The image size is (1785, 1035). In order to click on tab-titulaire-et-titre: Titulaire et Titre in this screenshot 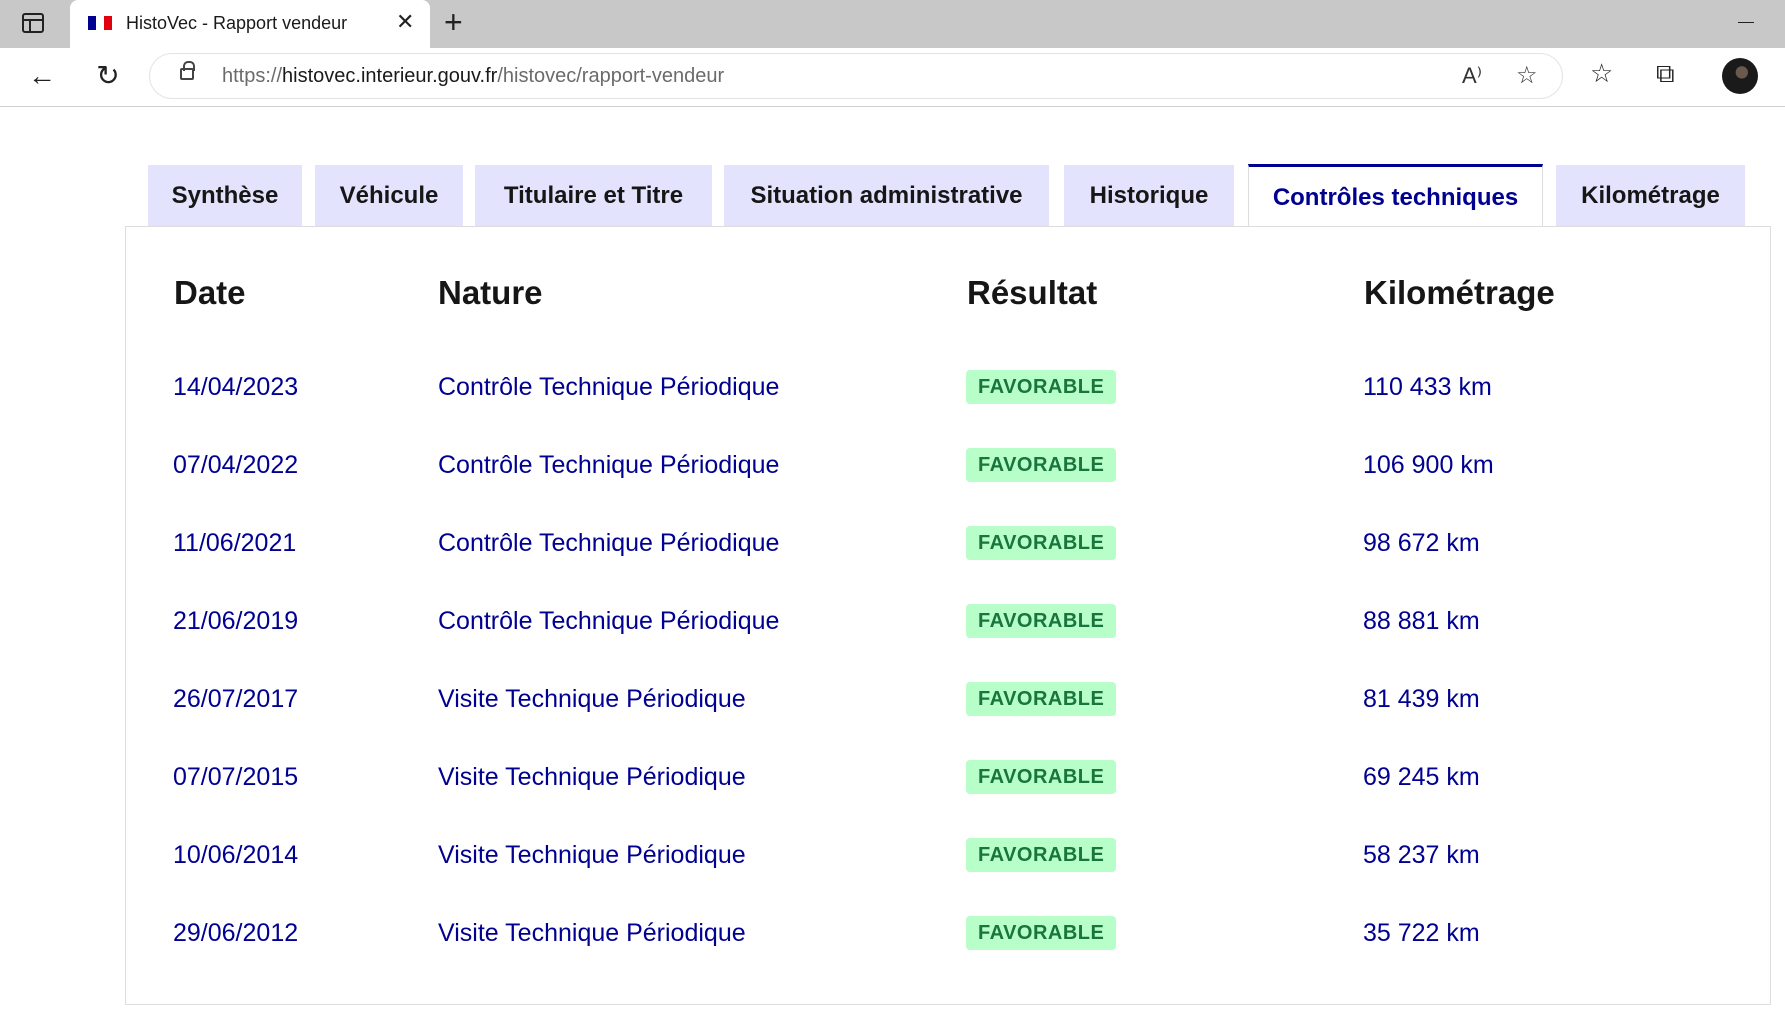, I will do `click(593, 196)`.